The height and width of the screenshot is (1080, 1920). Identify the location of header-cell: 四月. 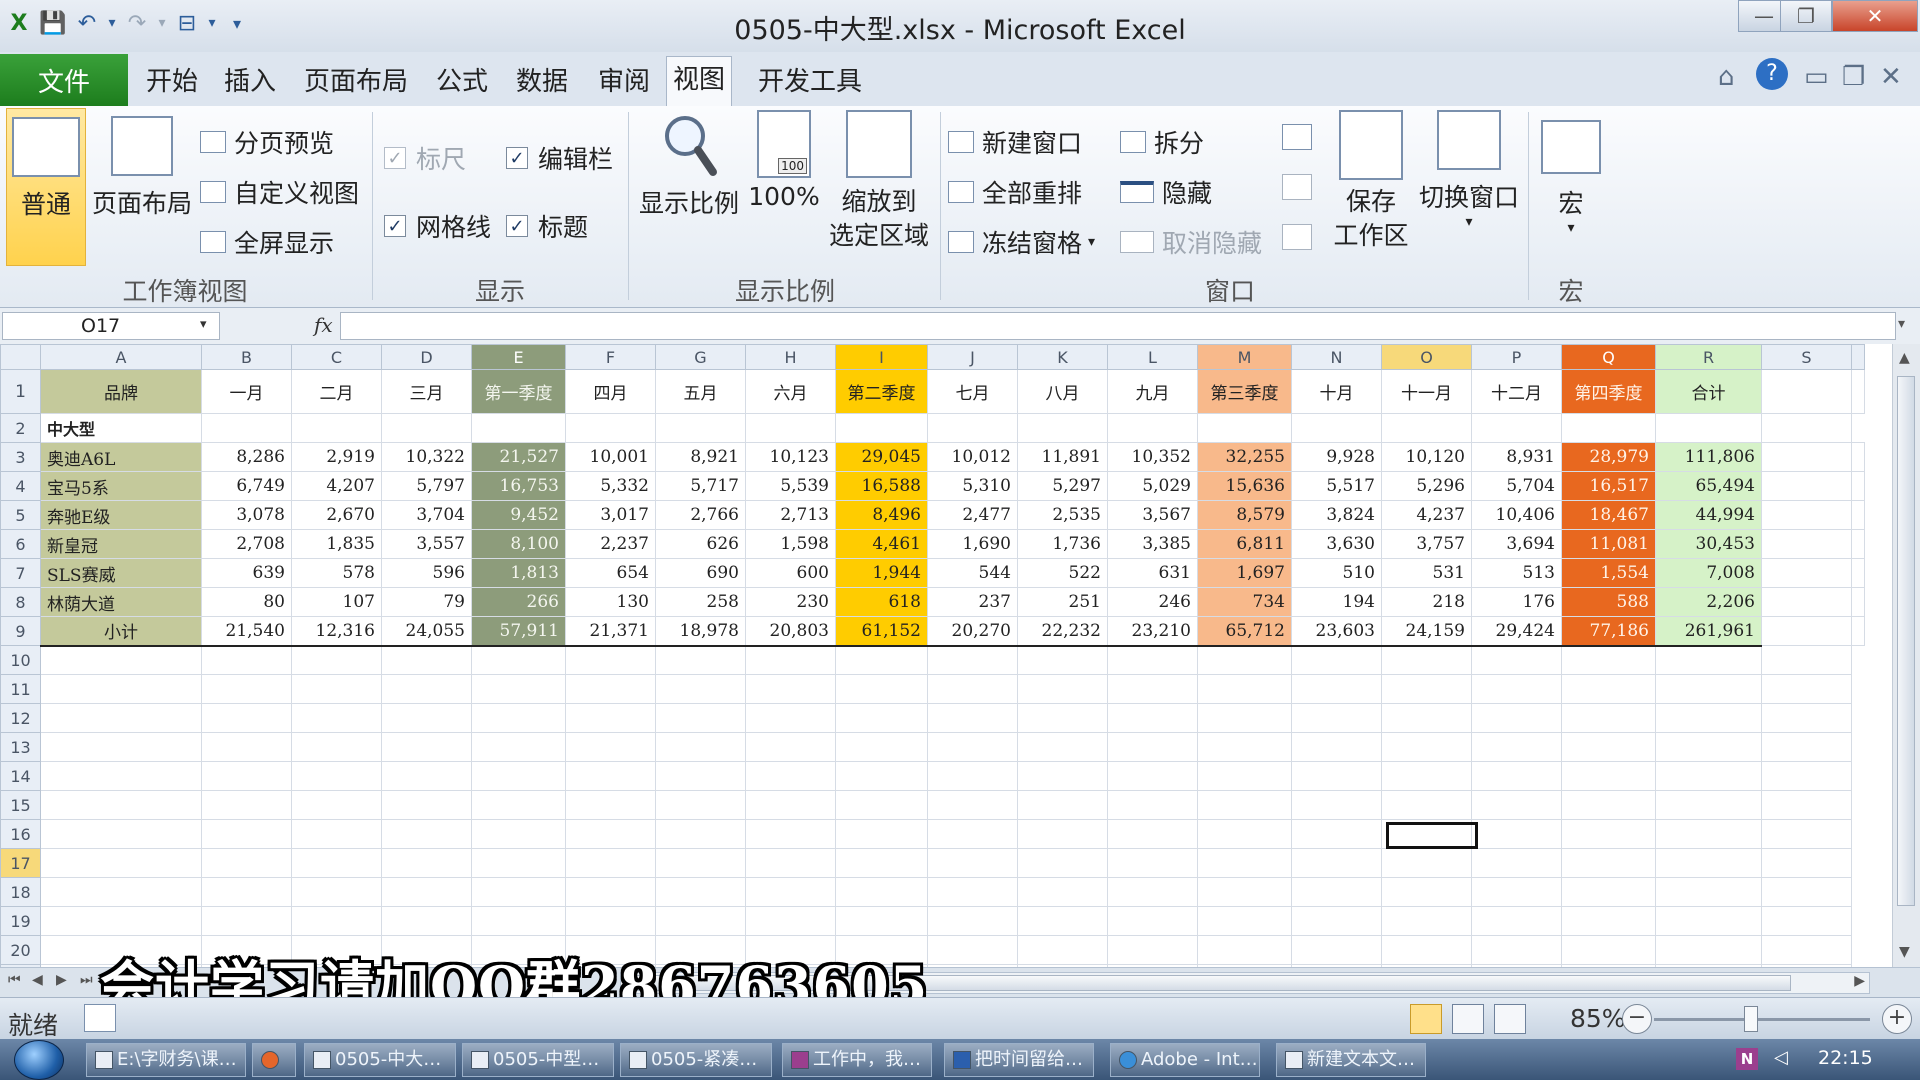
(610, 391).